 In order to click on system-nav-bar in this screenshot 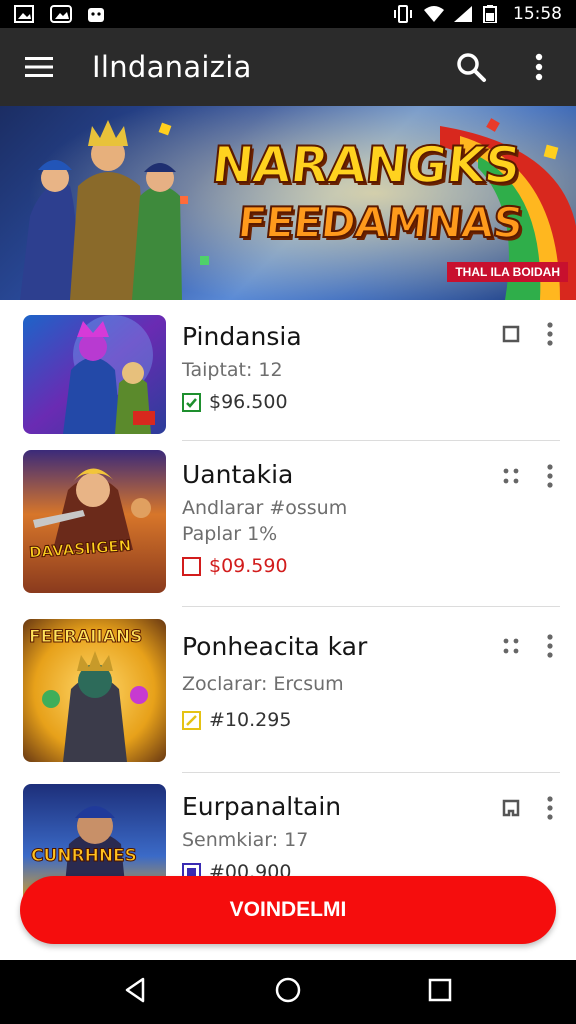, I will do `click(288, 992)`.